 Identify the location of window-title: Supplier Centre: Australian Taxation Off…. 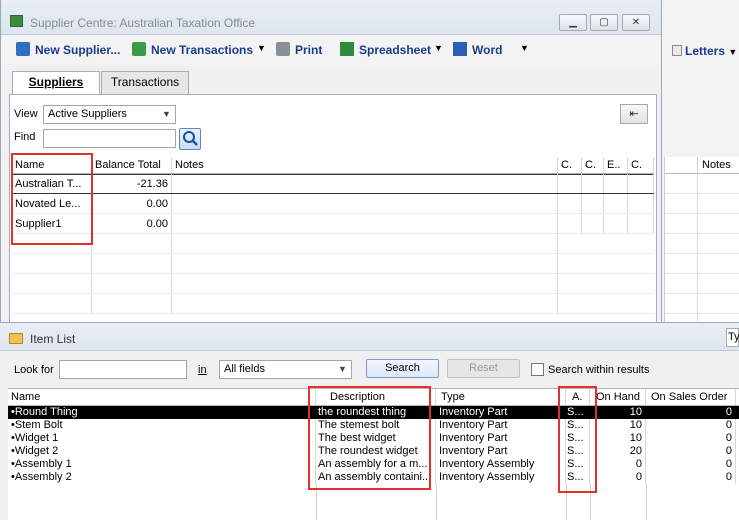
(143, 23).